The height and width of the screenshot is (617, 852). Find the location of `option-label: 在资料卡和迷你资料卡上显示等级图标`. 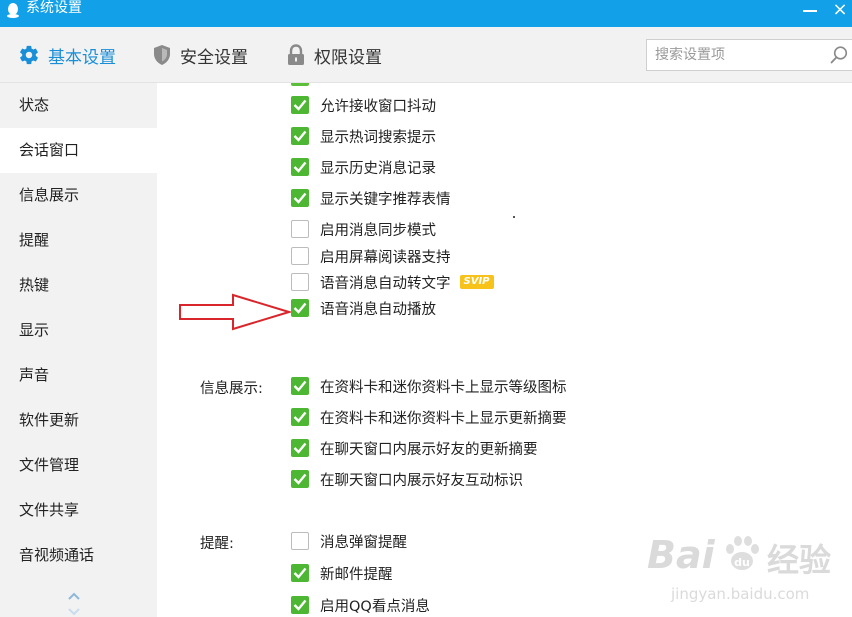

option-label: 在资料卡和迷你资料卡上显示等级图标 is located at coordinates (443, 387).